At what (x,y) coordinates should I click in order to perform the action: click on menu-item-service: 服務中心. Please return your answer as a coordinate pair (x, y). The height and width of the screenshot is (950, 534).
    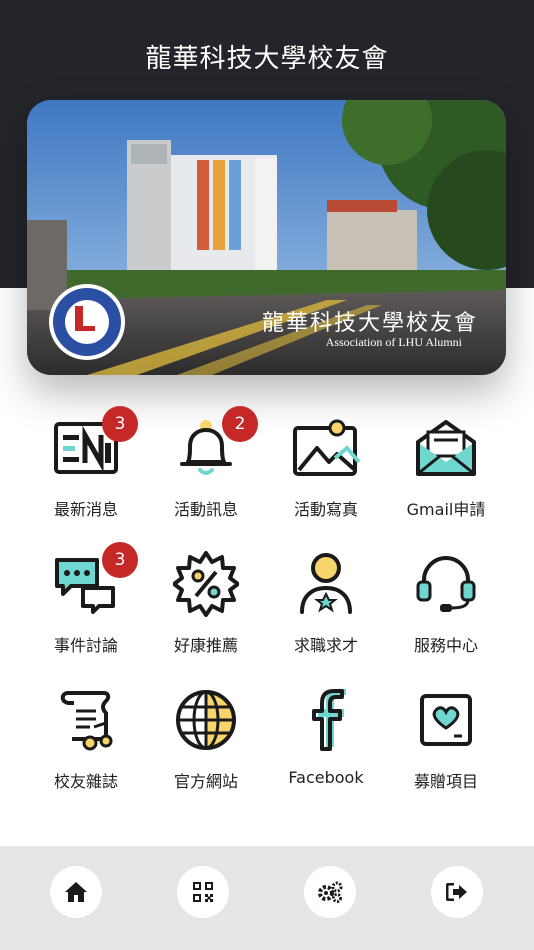
    Looking at the image, I should click on (446, 602).